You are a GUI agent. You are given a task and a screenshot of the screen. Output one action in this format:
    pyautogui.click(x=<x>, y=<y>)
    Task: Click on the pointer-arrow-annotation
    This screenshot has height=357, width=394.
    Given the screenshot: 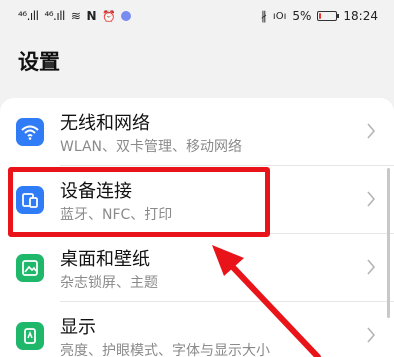 What is the action you would take?
    pyautogui.click(x=266, y=301)
    